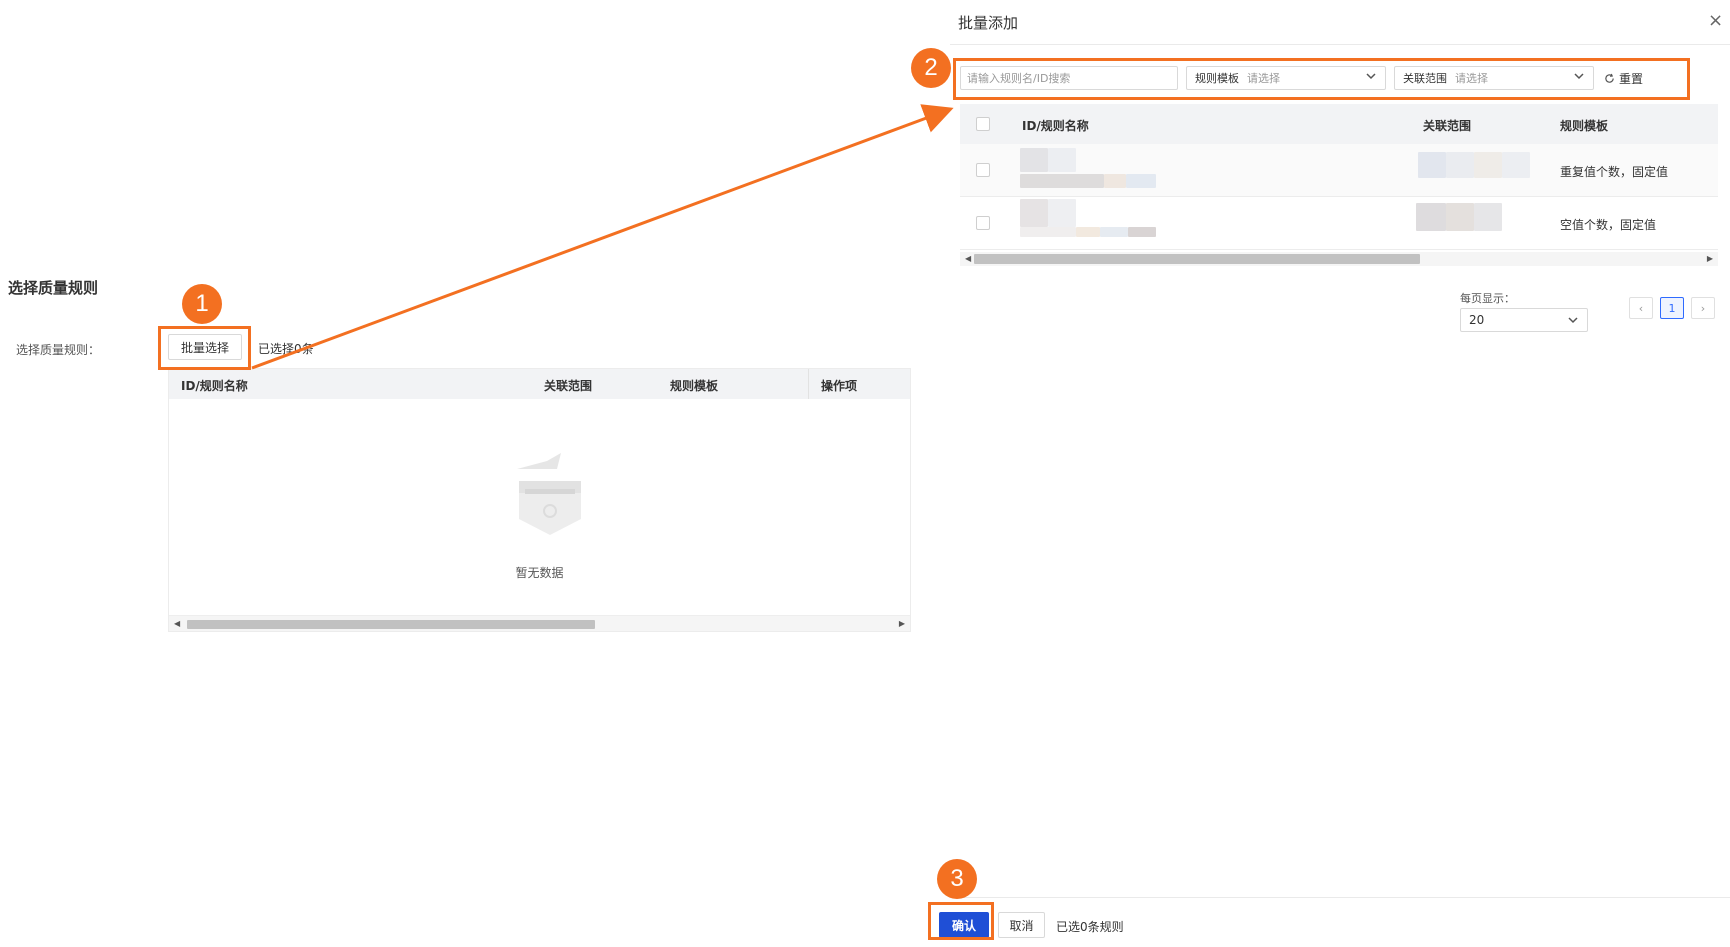  Describe the element at coordinates (1477, 320) in the screenshot. I see `page-size-value: 20` at that location.